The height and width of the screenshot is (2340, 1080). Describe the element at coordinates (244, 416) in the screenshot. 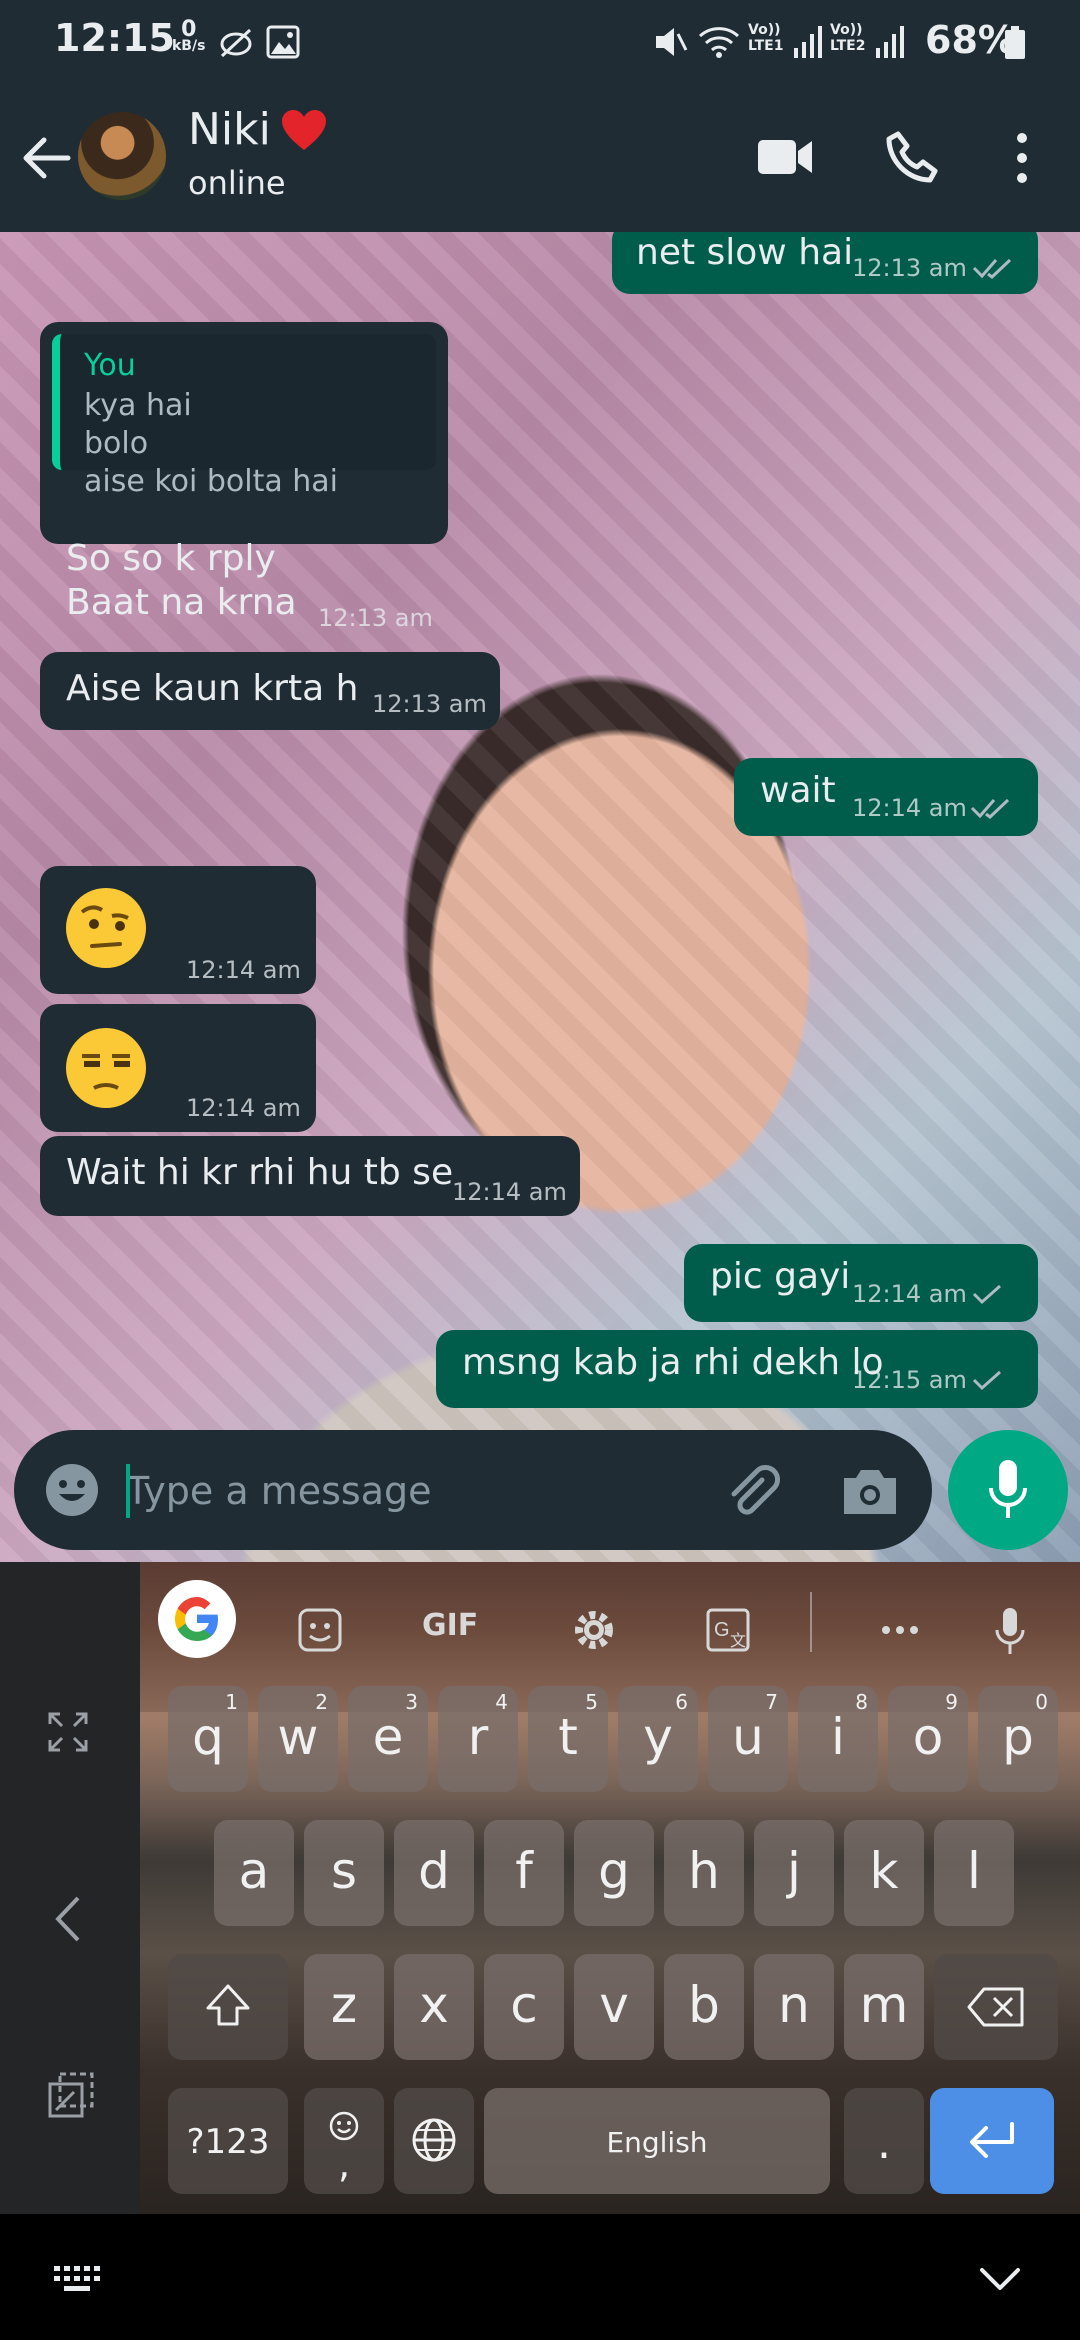

I see `quoted-message: You kya hai bolo aise koi bolta hai` at that location.